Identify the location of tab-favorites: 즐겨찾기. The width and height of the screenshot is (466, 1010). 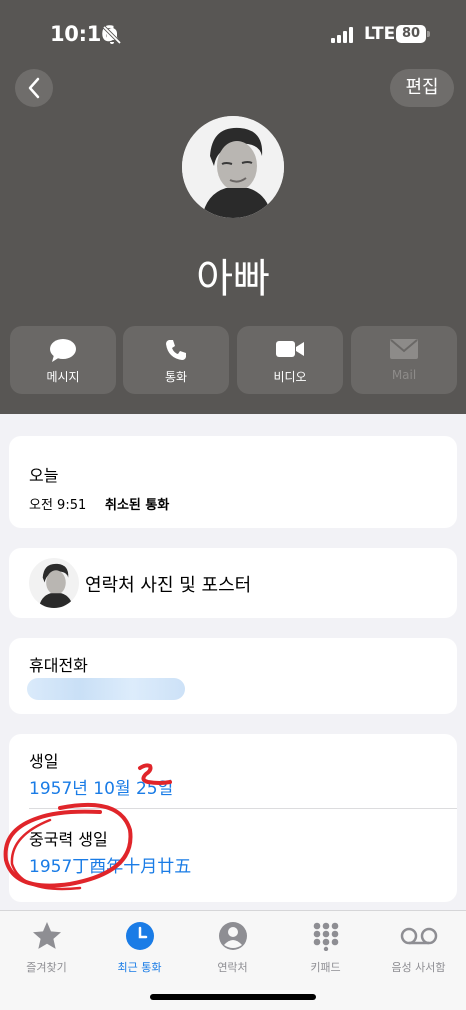
(46, 949).